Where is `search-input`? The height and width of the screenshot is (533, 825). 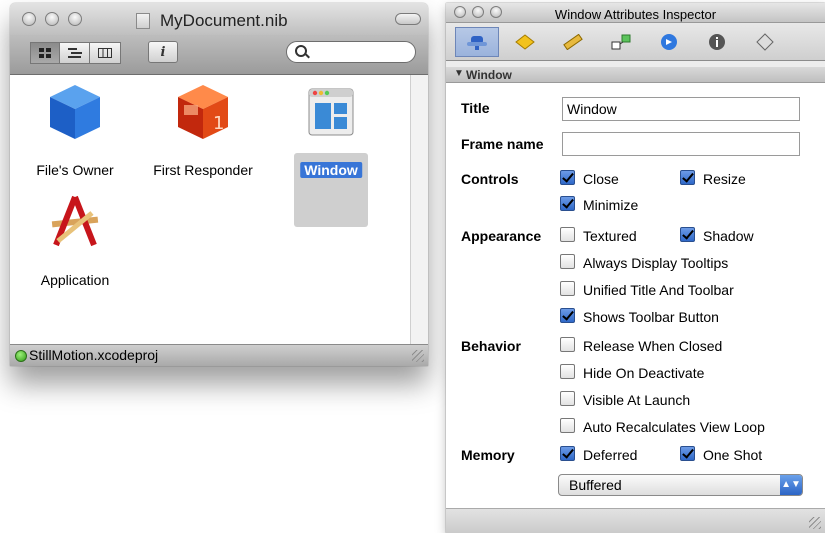 search-input is located at coordinates (351, 52).